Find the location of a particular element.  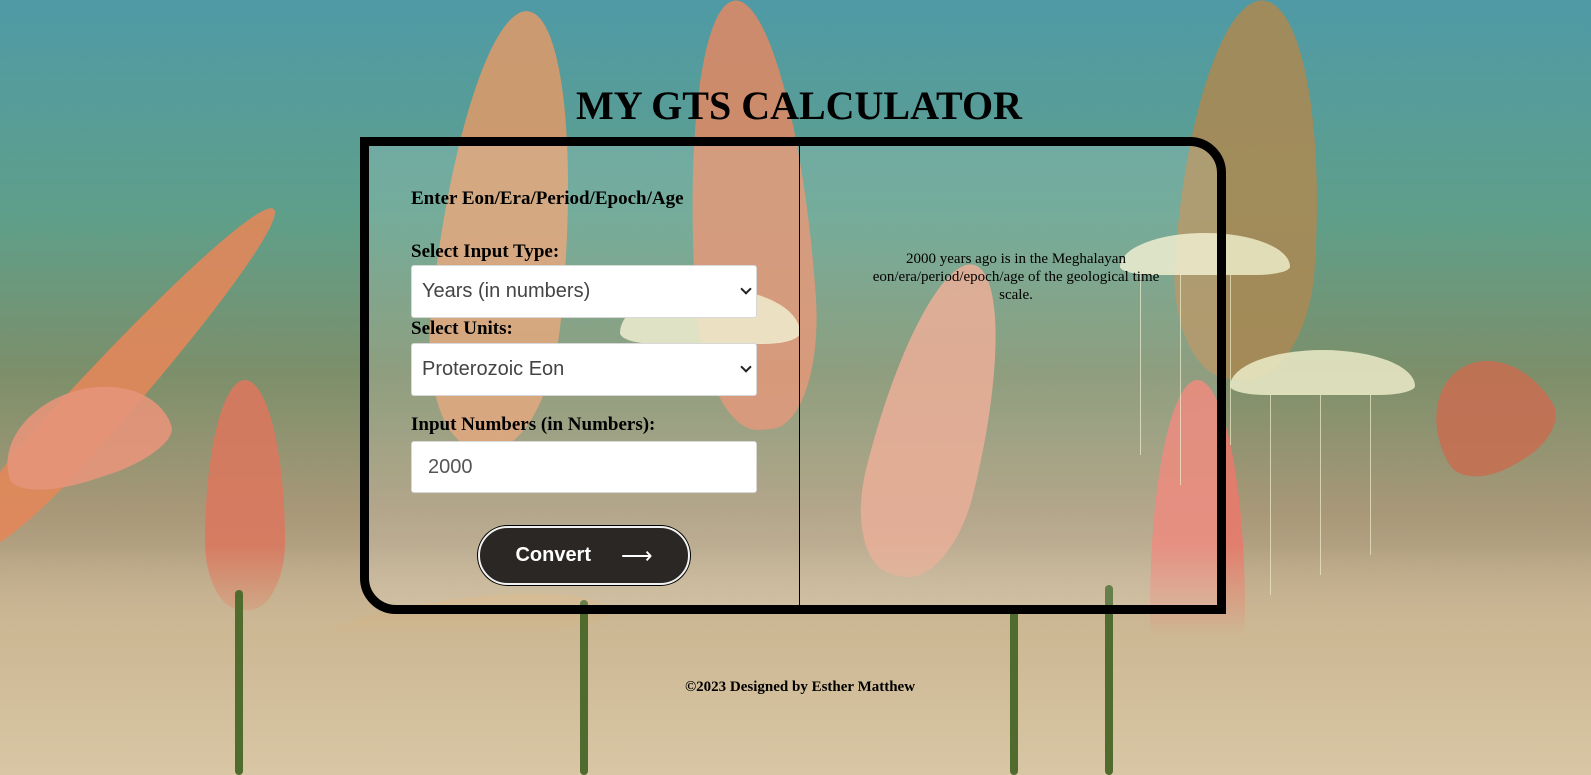

input-type-select: Years (in numbers) is located at coordinates (584, 291).